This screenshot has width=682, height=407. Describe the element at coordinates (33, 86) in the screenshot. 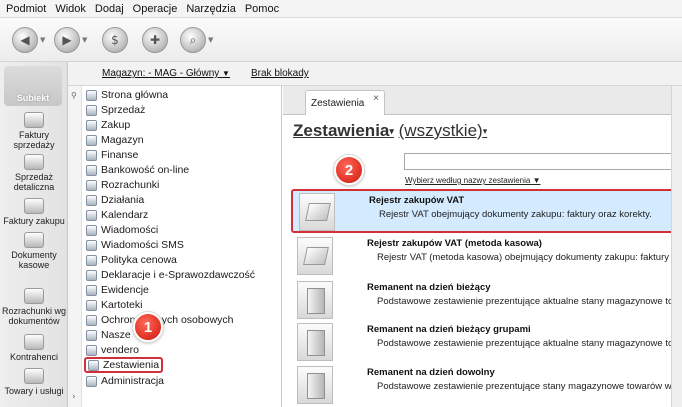

I see `app-logo: Subiekt` at that location.